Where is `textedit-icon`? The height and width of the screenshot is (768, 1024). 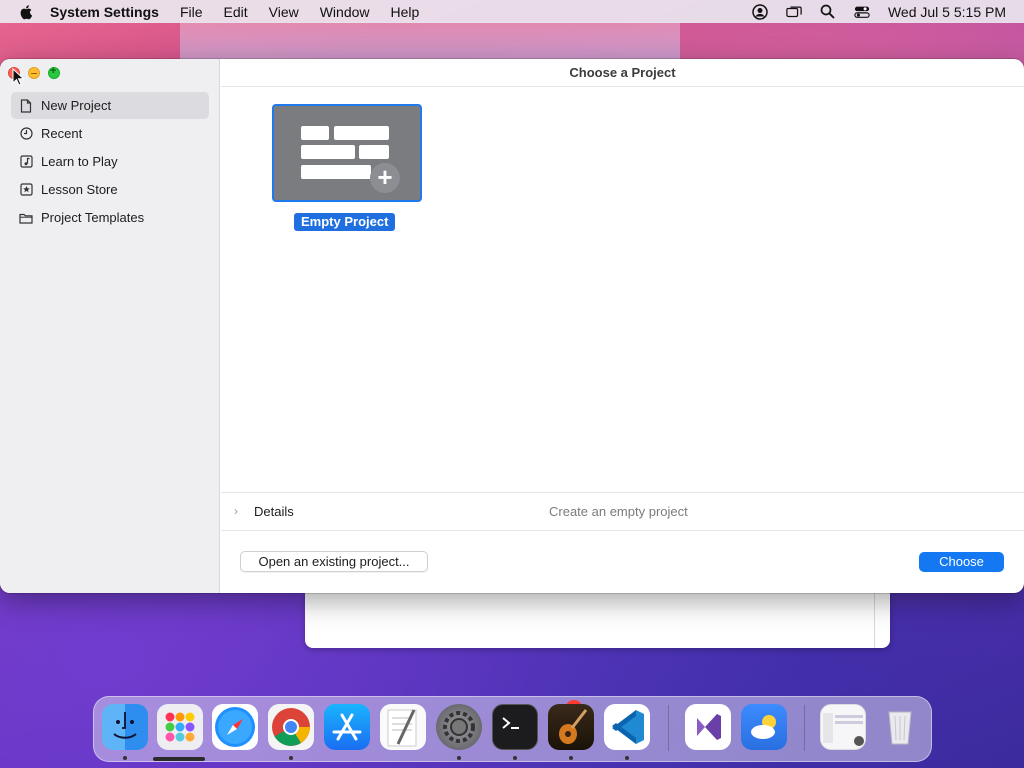
textedit-icon is located at coordinates (403, 727).